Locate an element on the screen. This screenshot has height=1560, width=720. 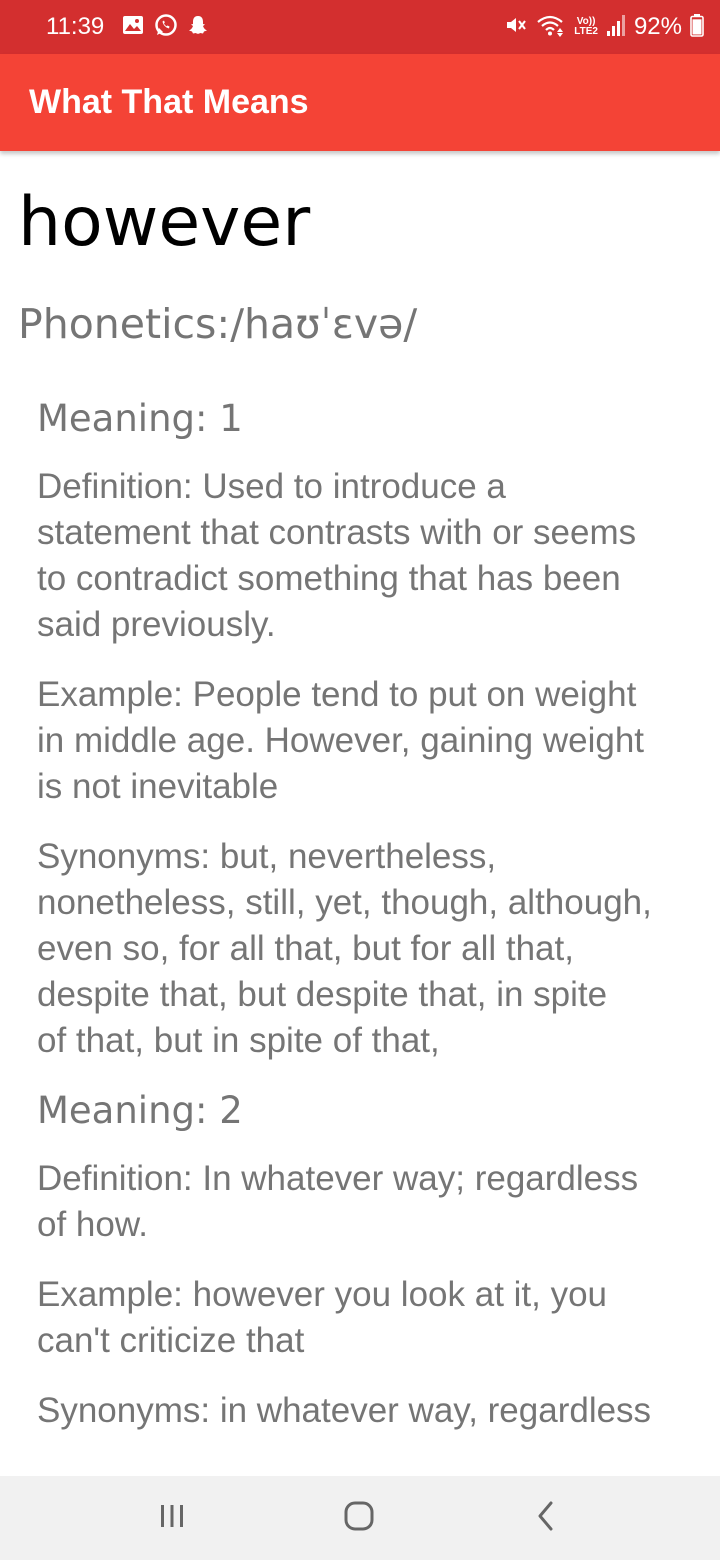
definition-line: Definition: In whatever way; regardless is located at coordinates (338, 1178).